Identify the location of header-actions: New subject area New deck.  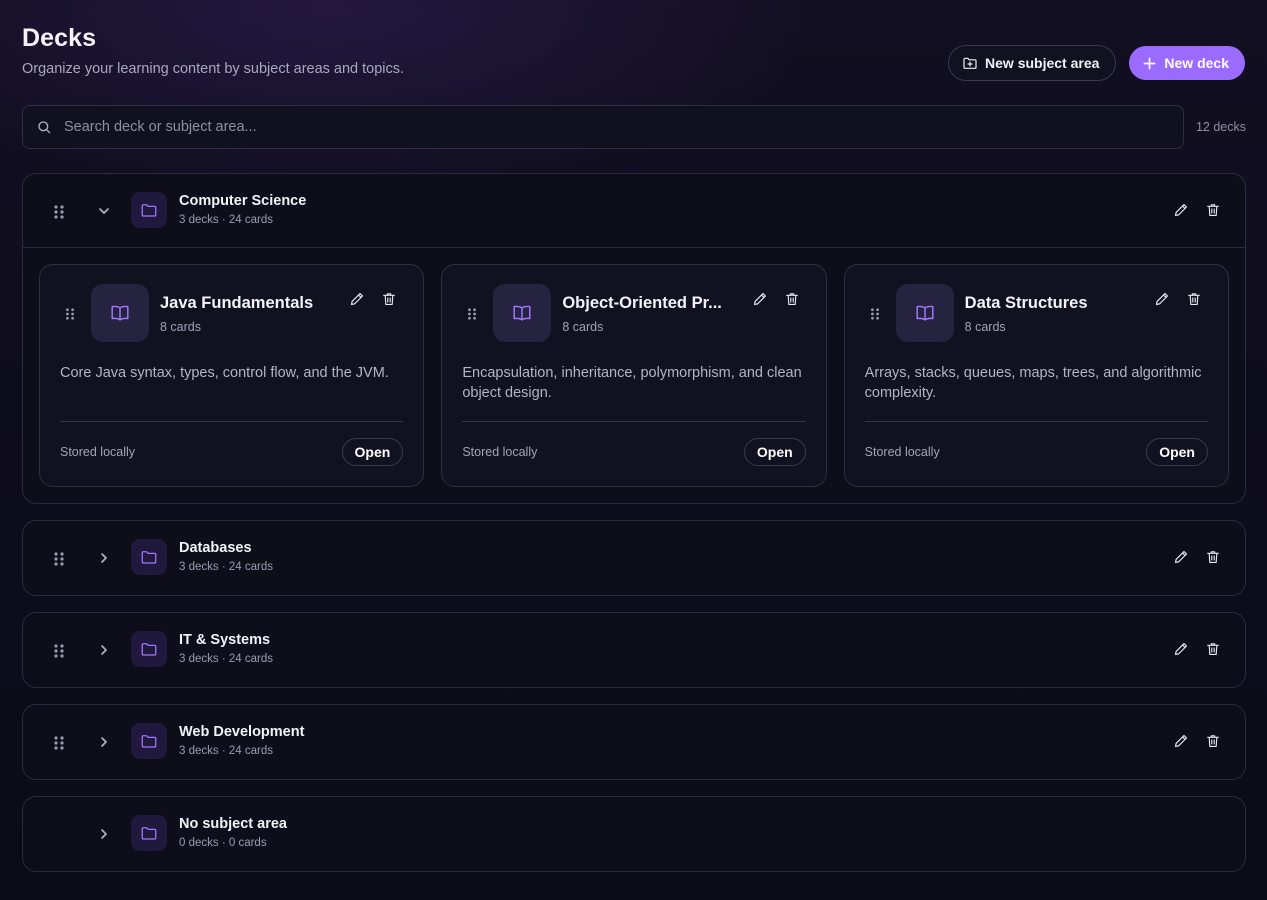
(1096, 63).